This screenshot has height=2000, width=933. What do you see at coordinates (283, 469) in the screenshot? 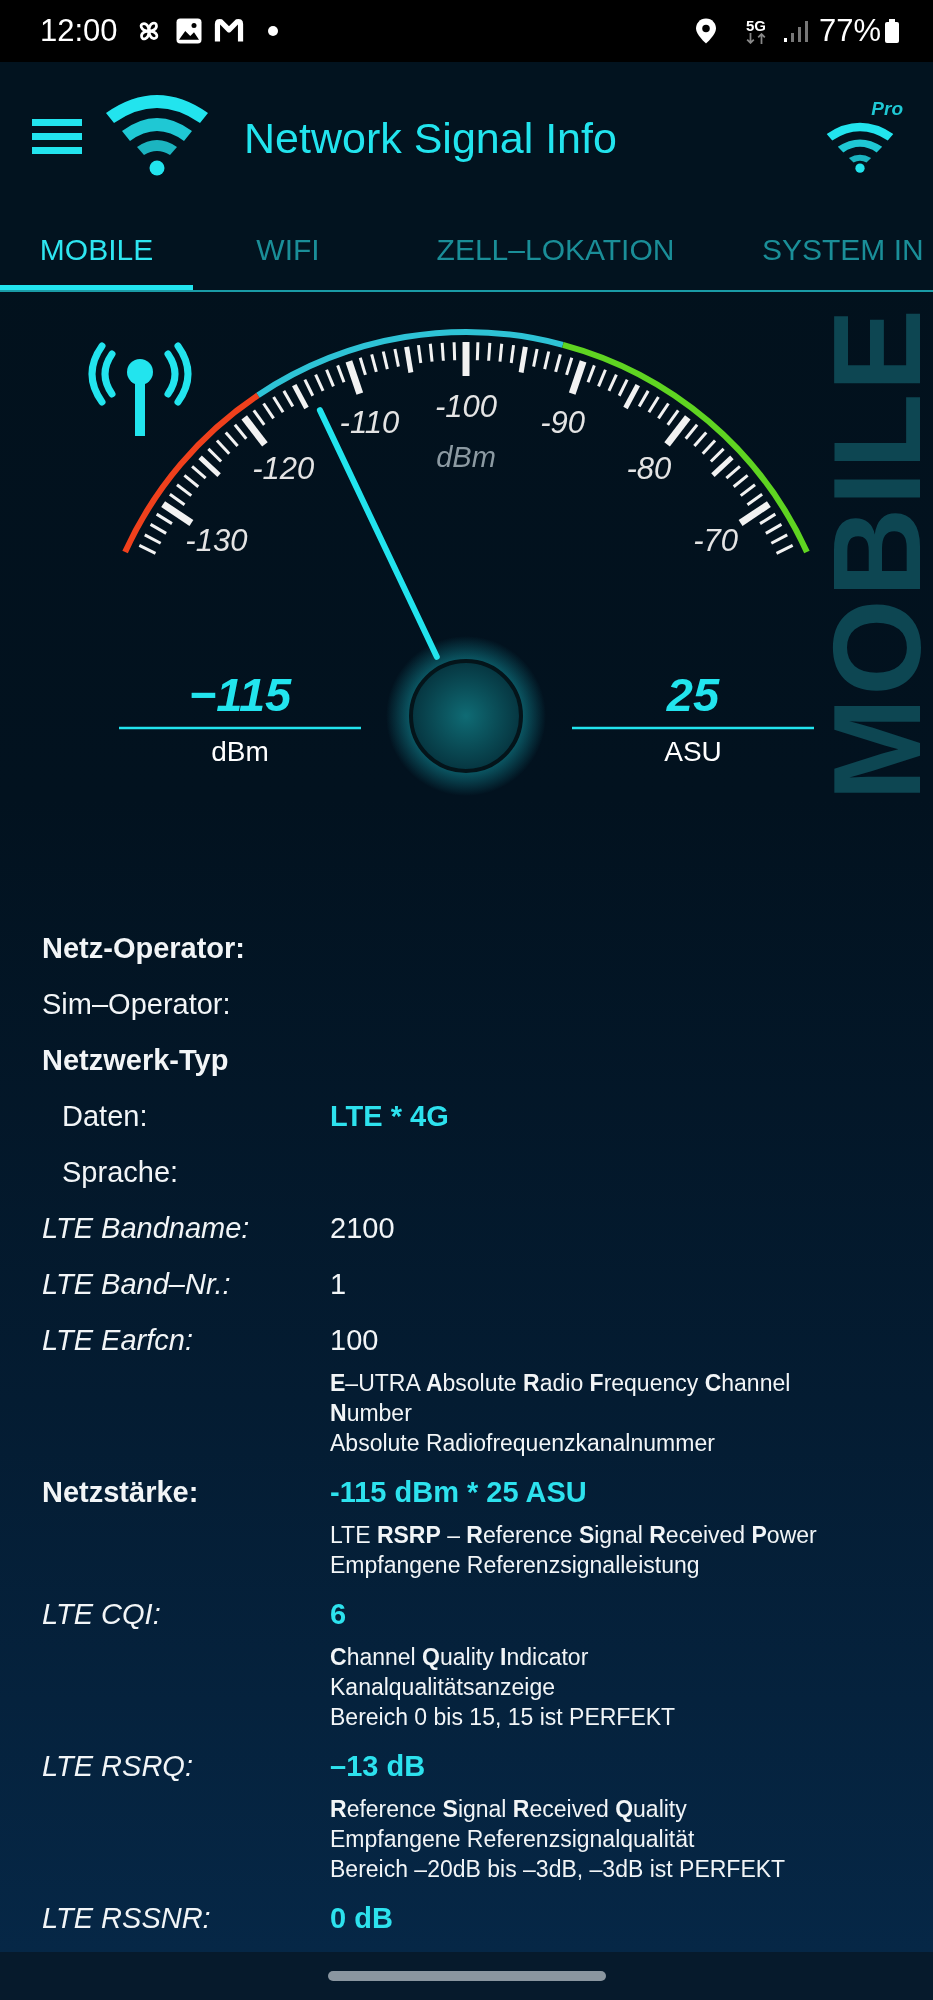
I see `scale-label: -120` at bounding box center [283, 469].